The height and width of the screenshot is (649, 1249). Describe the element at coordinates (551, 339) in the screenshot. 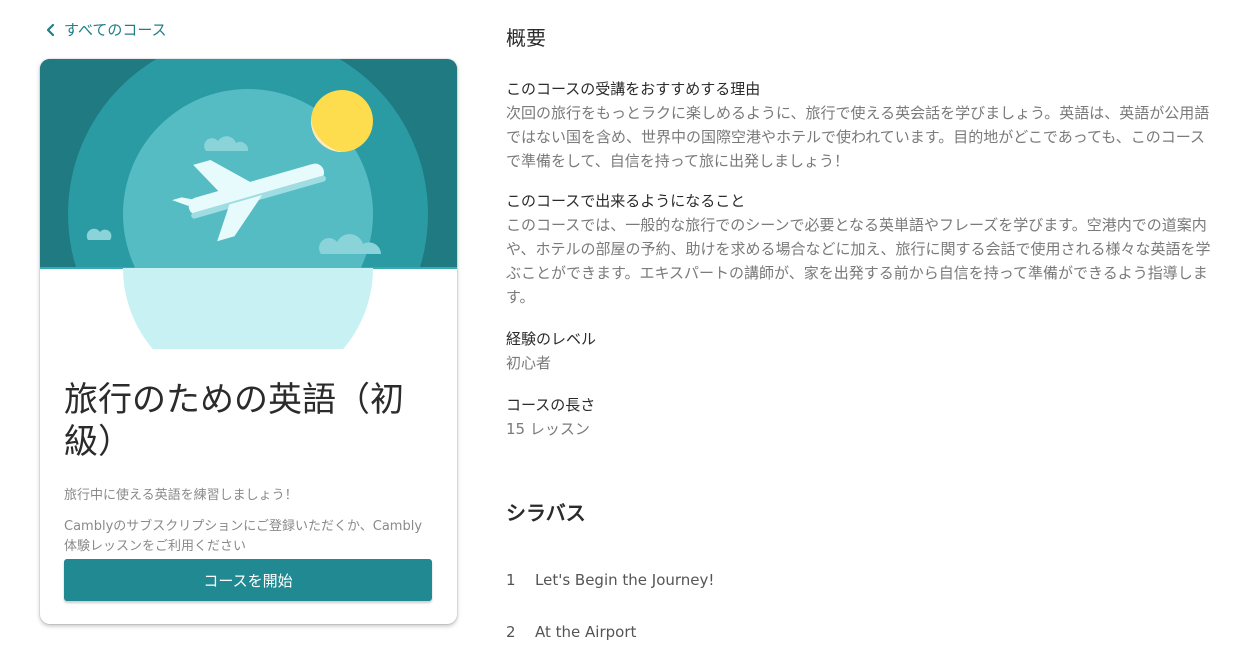

I see `overview-block-title: 経験のレベル` at that location.